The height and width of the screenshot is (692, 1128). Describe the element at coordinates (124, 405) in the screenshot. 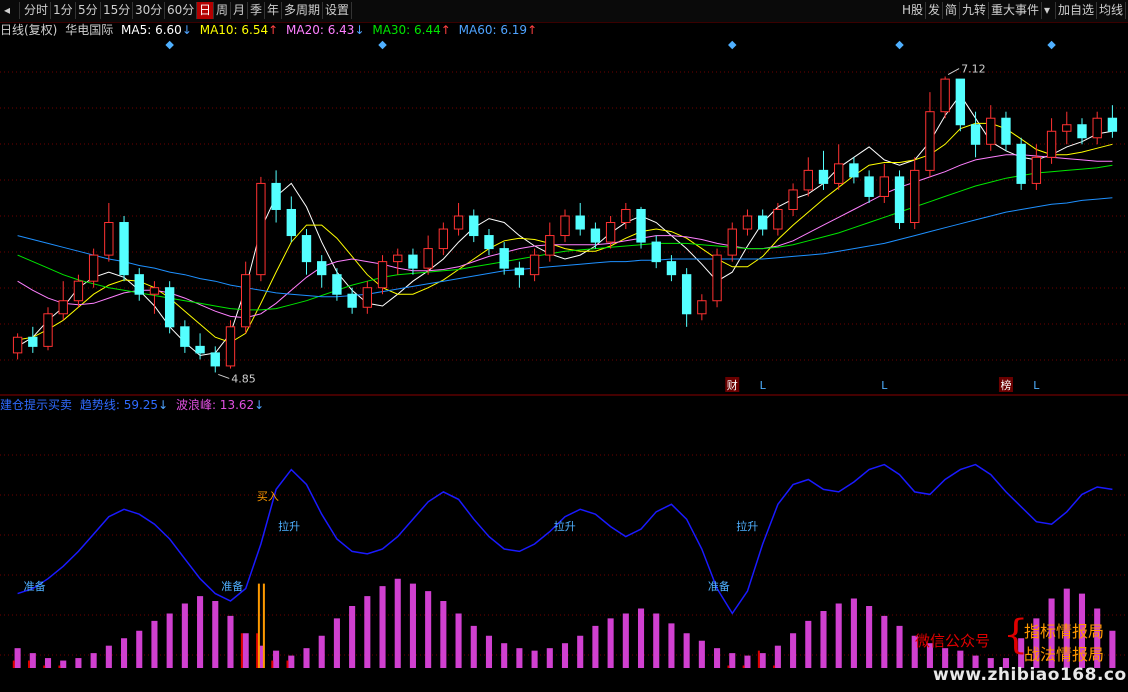

I see `trend-readout: 趋势线: 59.25↓` at that location.